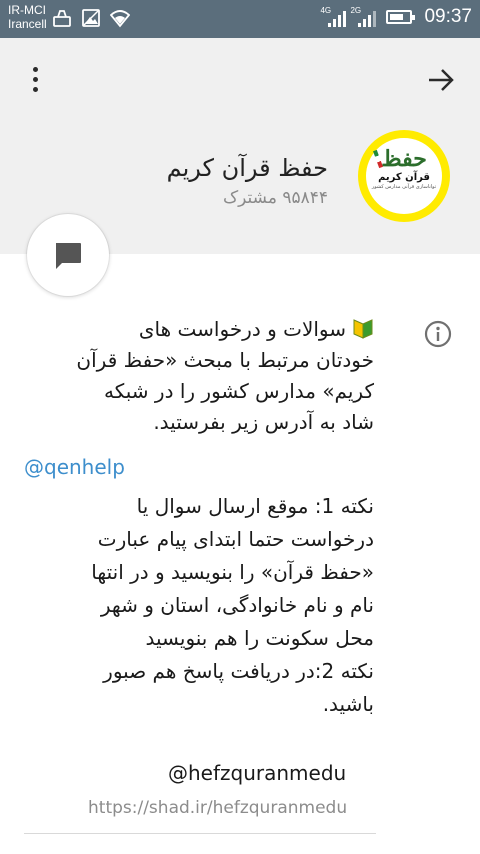 Image resolution: width=480 pixels, height=854 pixels. What do you see at coordinates (363, 17) in the screenshot?
I see `signal-2g-icon: 2G` at bounding box center [363, 17].